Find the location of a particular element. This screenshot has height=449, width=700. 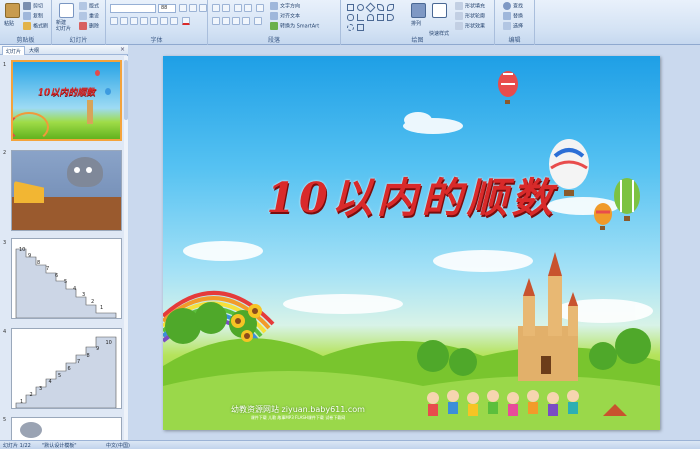

shape-fill-icon is located at coordinates (459, 6).